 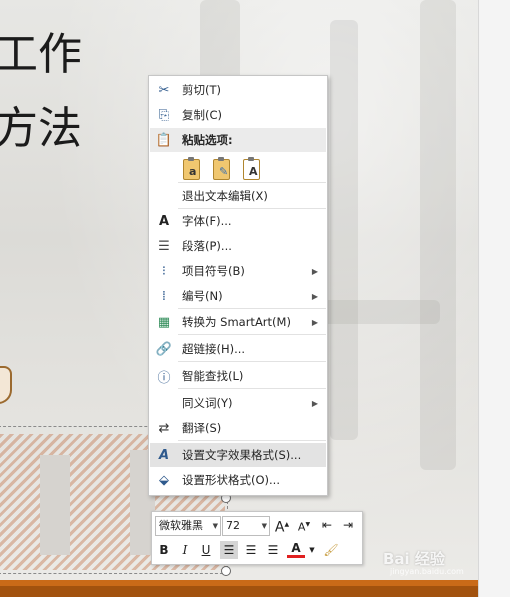 What do you see at coordinates (494, 298) in the screenshot?
I see `scroll-area` at bounding box center [494, 298].